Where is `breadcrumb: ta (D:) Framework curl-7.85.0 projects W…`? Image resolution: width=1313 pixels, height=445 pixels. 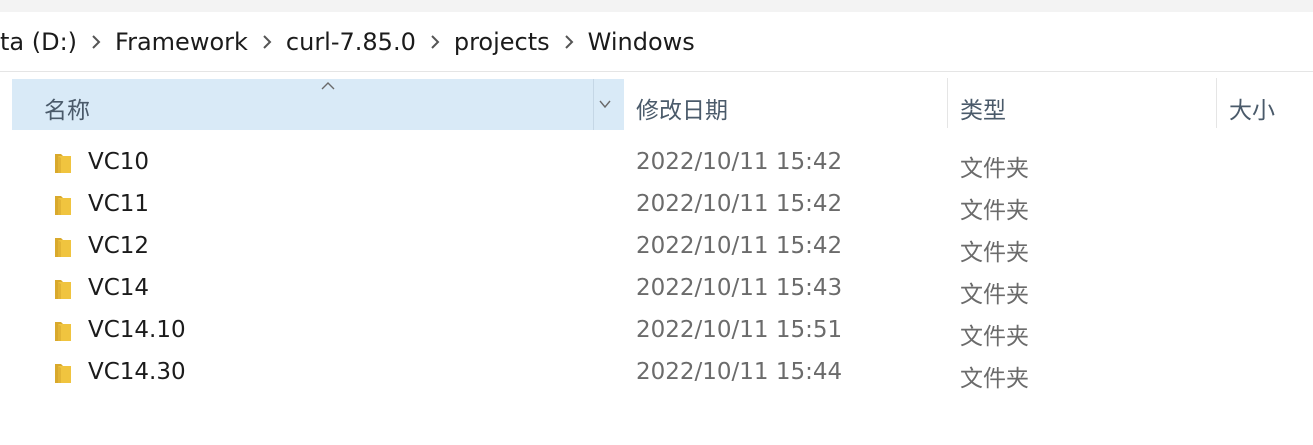 breadcrumb: ta (D:) Framework curl-7.85.0 projects W… is located at coordinates (347, 41).